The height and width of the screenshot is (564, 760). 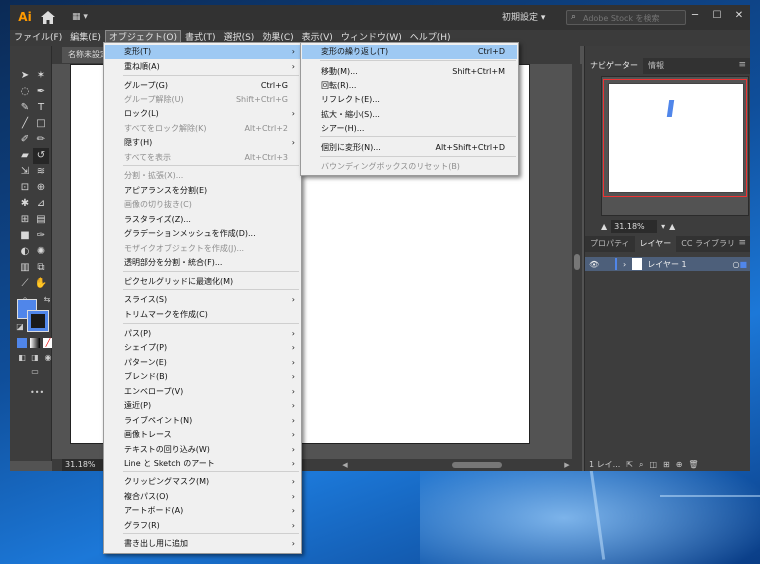 I want to click on pen-tool-icon: ✒, so click(x=41, y=92).